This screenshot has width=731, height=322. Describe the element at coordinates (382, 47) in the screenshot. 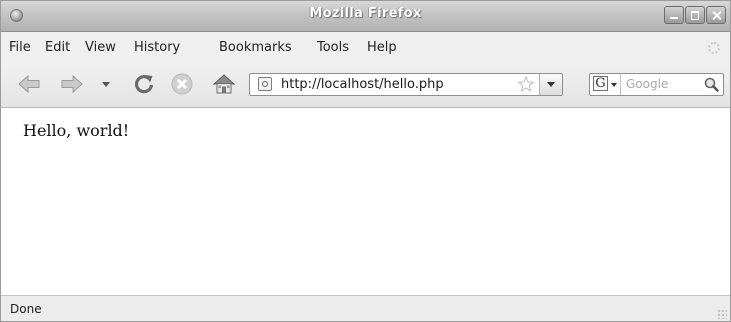

I see `menu-help: Help` at that location.